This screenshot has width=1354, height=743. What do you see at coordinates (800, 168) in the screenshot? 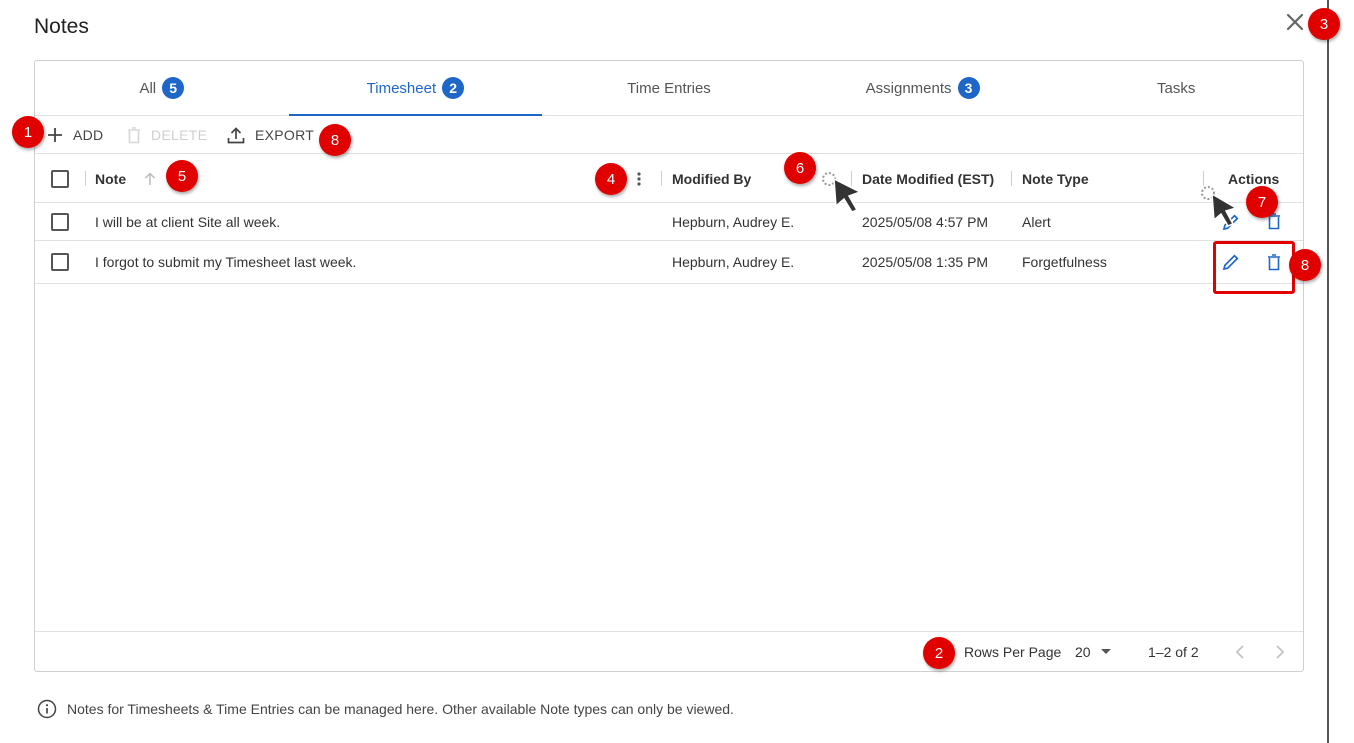
I see `annotation-marker: 6` at bounding box center [800, 168].